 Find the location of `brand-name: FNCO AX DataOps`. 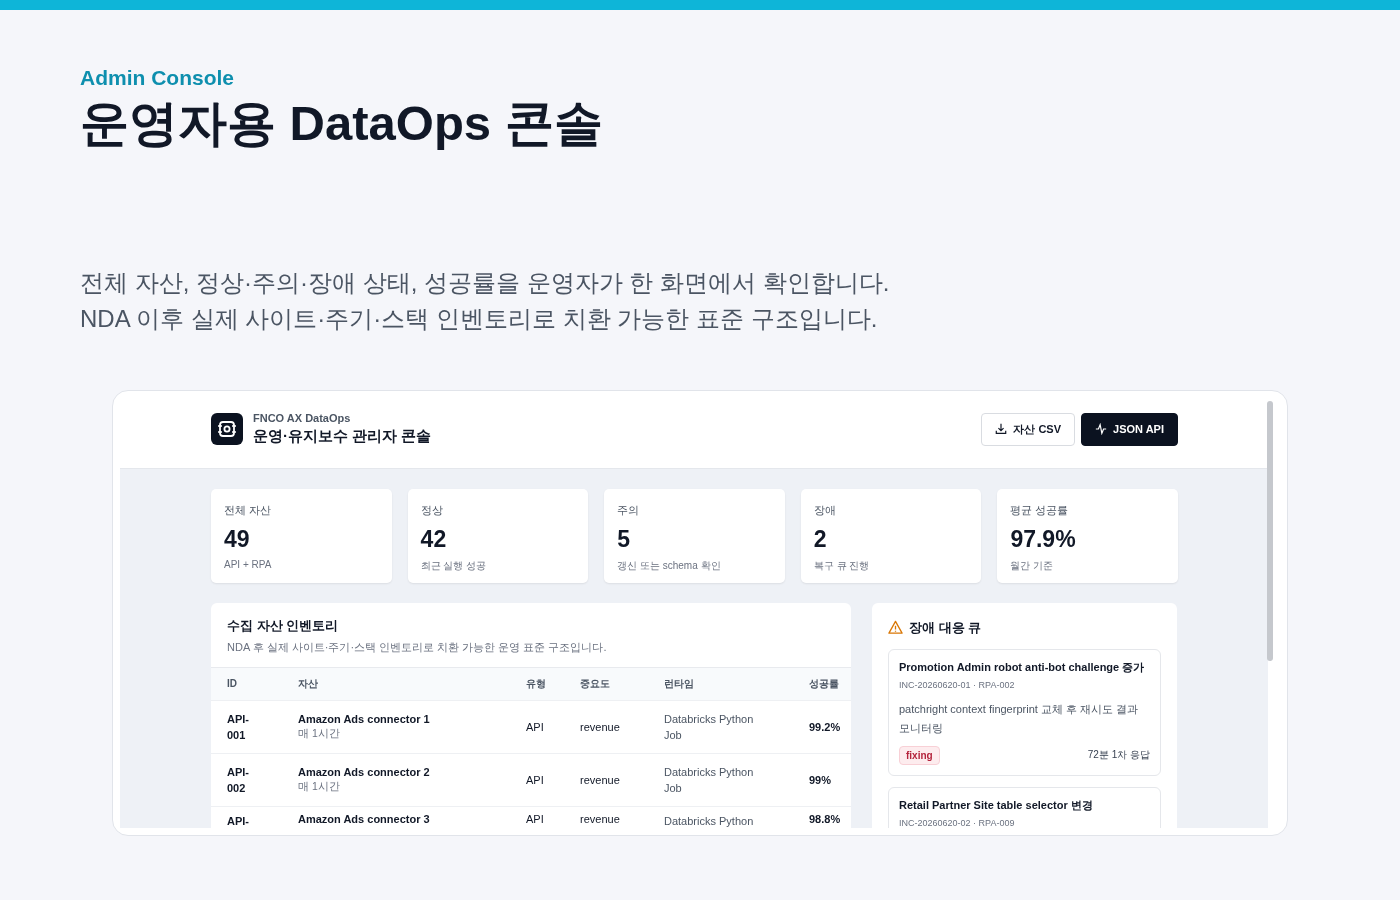

brand-name: FNCO AX DataOps is located at coordinates (302, 418).